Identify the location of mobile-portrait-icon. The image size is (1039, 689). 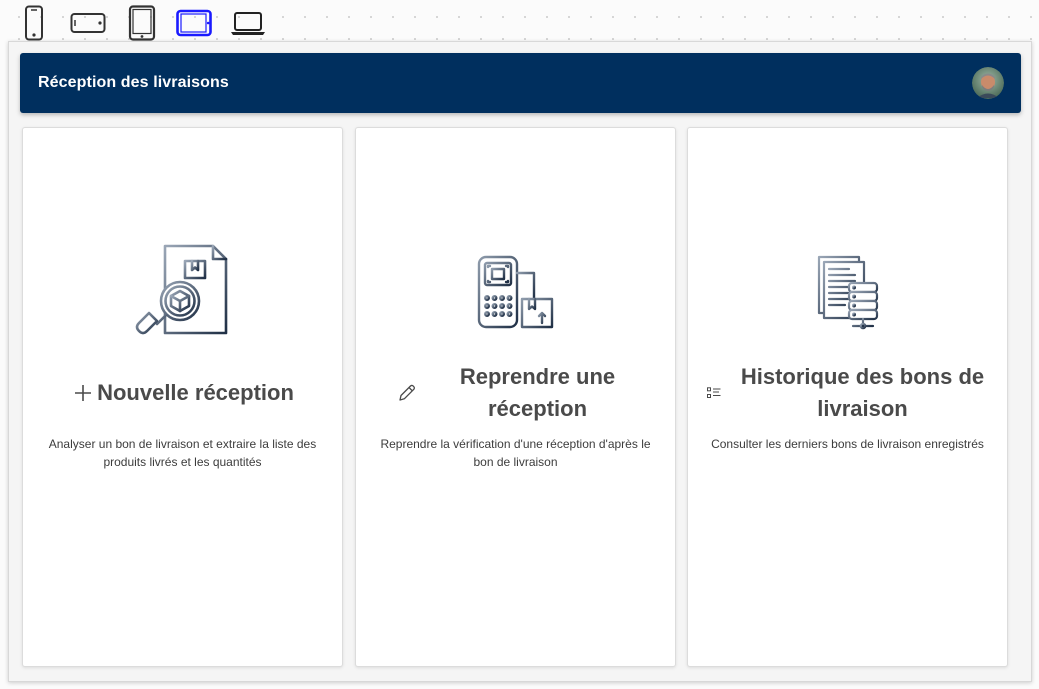
(34, 23).